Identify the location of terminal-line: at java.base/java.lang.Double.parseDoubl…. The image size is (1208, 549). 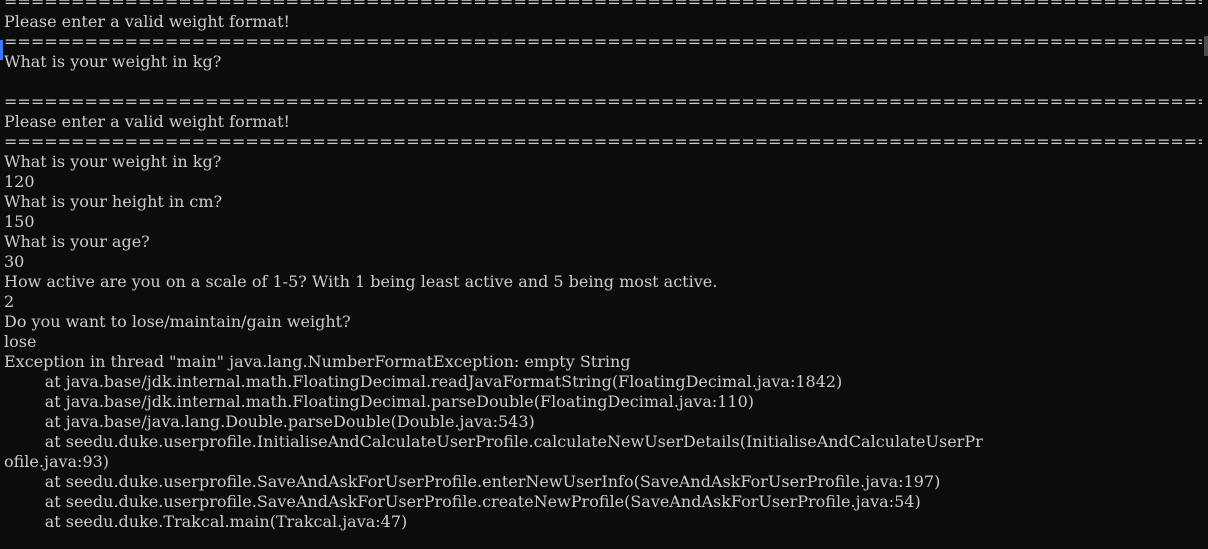
(269, 421).